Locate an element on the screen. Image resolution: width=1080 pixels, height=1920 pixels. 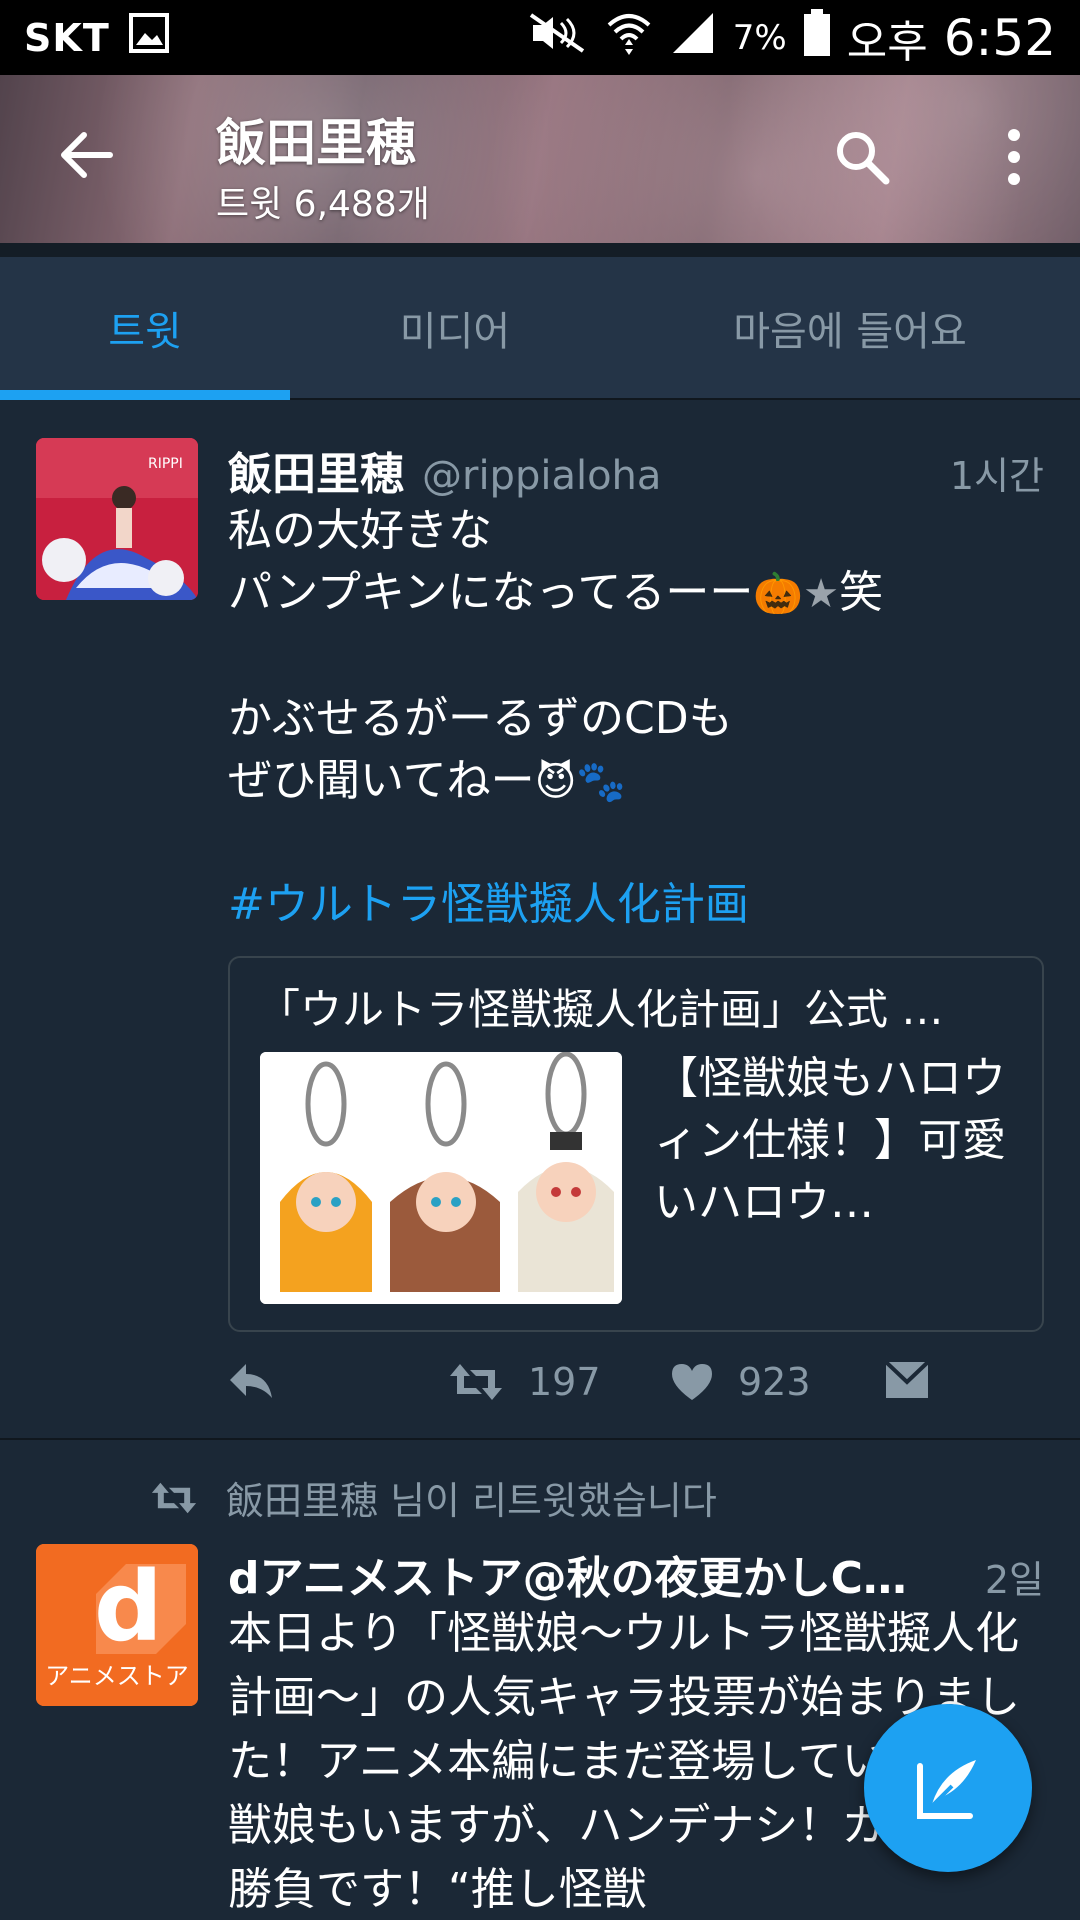
tweet-text-line: 私の大好きな is located at coordinates (360, 530).